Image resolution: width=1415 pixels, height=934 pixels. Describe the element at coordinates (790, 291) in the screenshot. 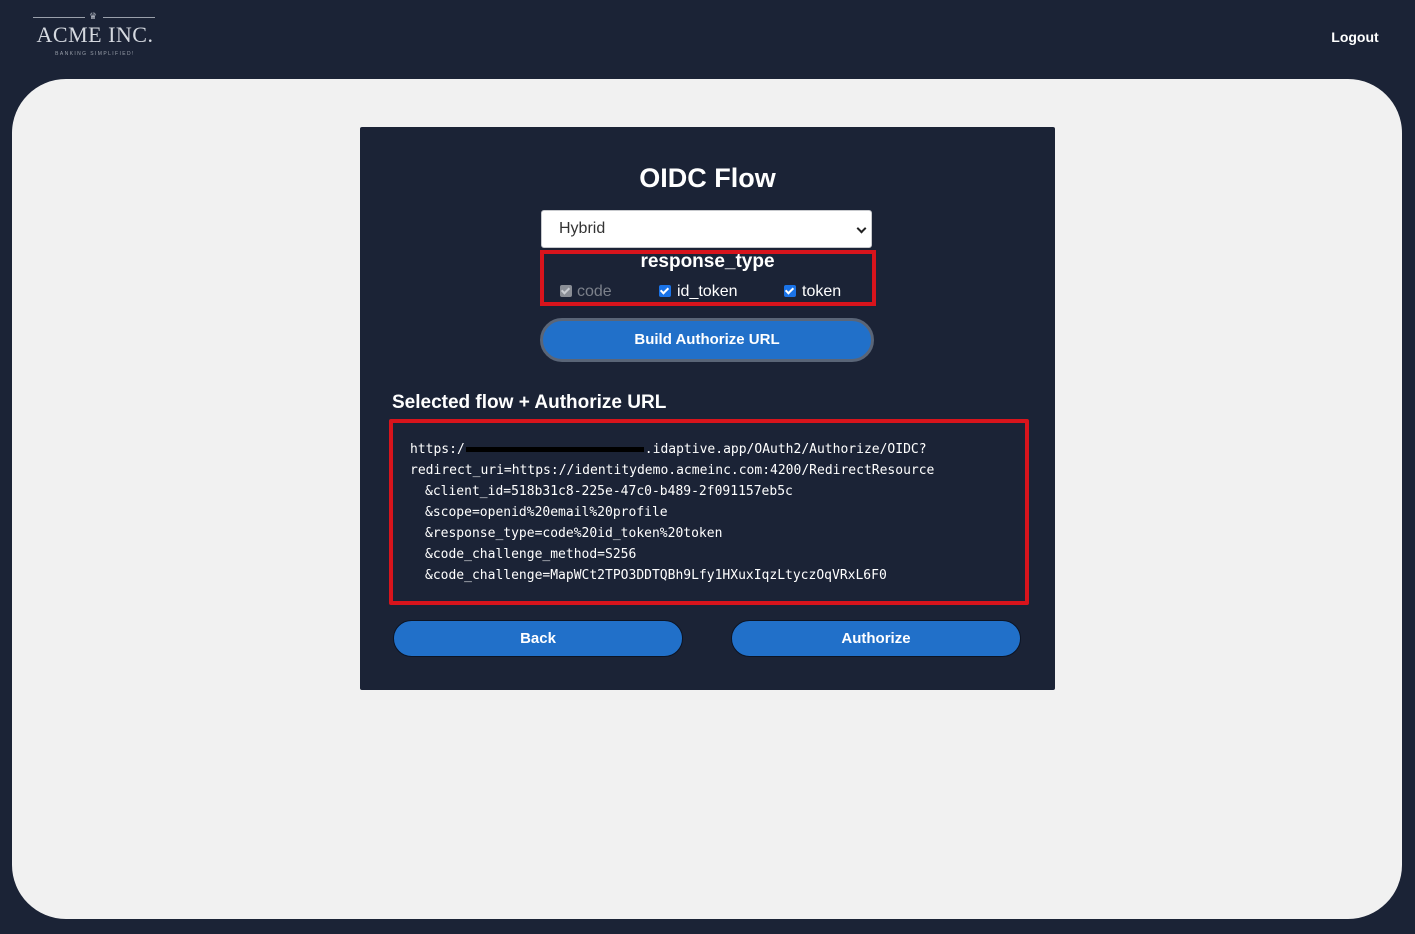

I see `token-checkbox` at that location.